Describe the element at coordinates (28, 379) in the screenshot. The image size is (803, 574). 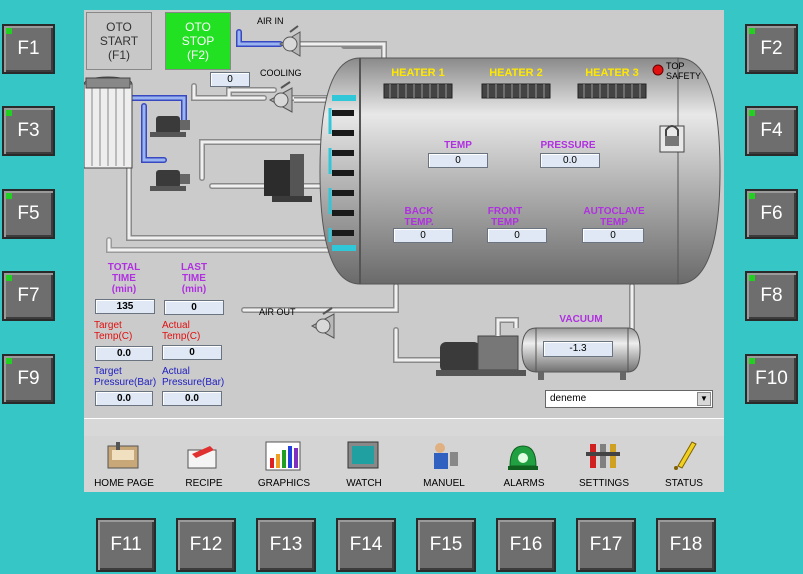
I see `f9-key: F9` at that location.